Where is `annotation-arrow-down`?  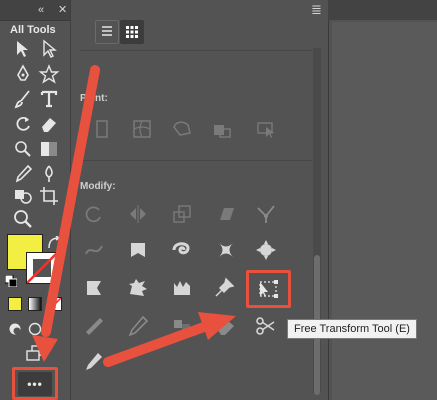 annotation-arrow-down is located at coordinates (70, 201).